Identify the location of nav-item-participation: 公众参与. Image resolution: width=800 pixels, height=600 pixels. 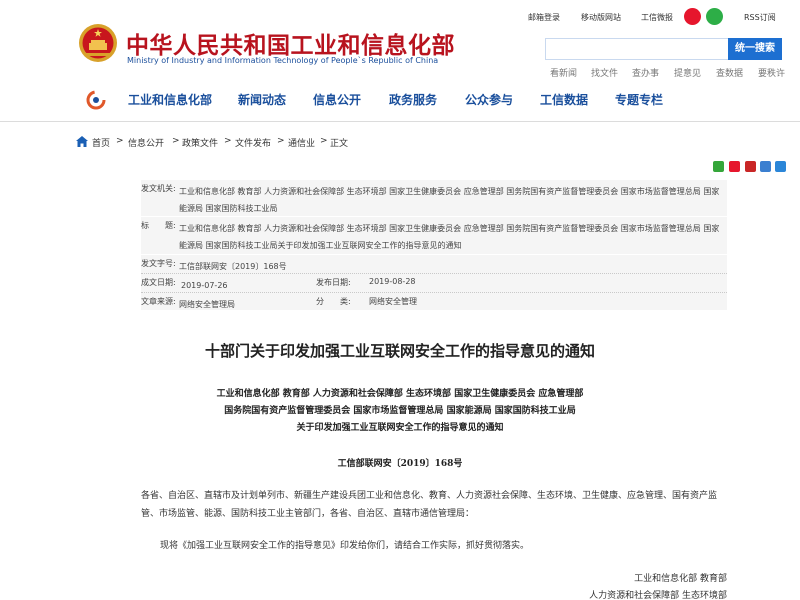
(489, 99).